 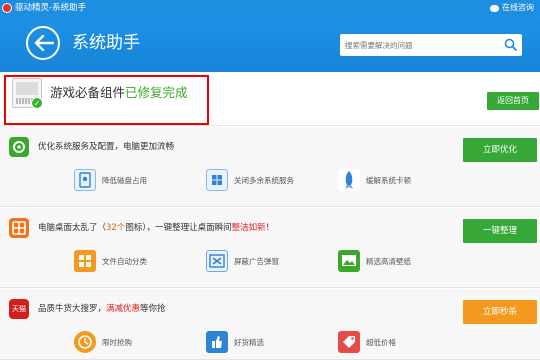 What do you see at coordinates (156, 92) in the screenshot?
I see `status-result: 已修复完成` at bounding box center [156, 92].